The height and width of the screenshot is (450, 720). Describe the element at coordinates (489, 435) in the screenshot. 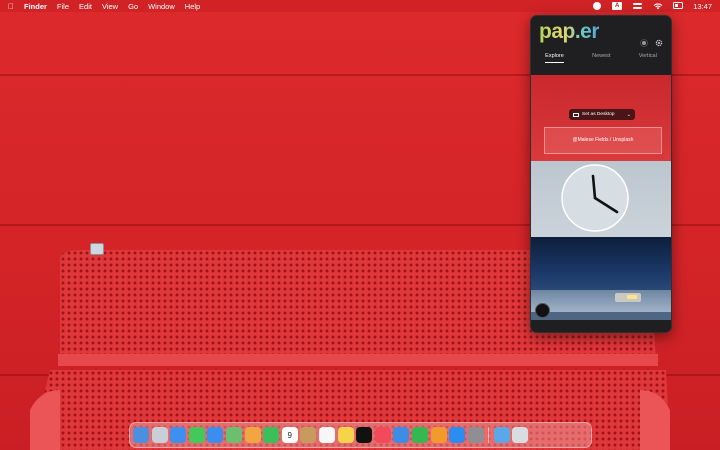

I see `dock-separator` at that location.